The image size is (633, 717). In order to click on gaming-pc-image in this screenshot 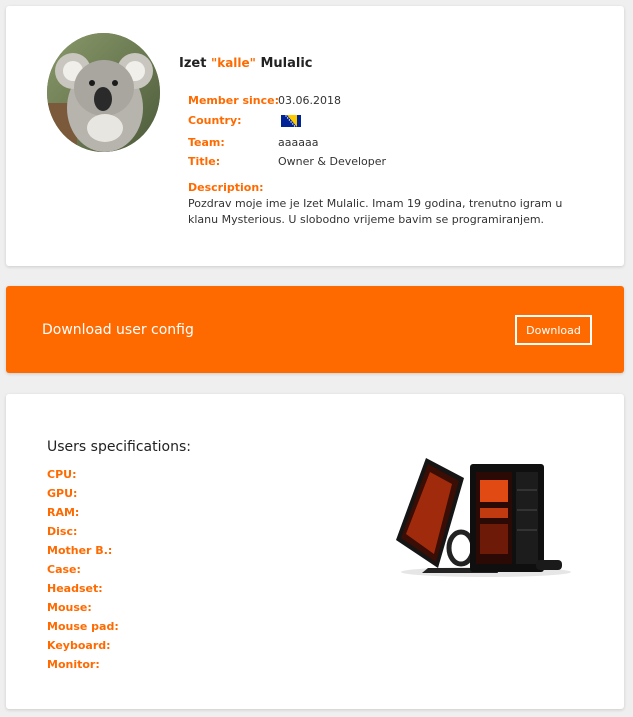, I will do `click(483, 517)`.